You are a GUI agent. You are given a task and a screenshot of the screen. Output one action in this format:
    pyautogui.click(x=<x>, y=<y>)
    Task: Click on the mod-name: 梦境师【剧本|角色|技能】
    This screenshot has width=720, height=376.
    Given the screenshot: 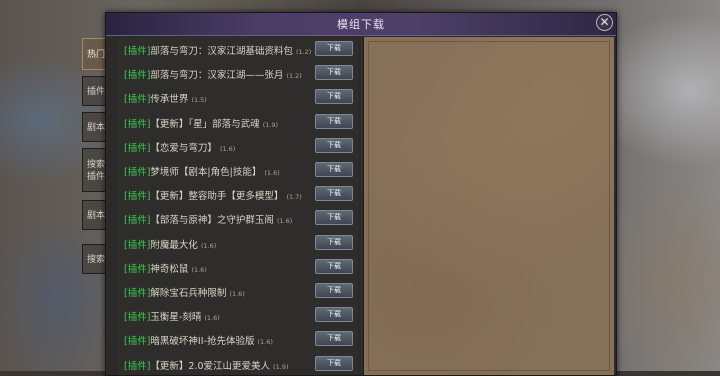 What is the action you would take?
    pyautogui.click(x=206, y=172)
    